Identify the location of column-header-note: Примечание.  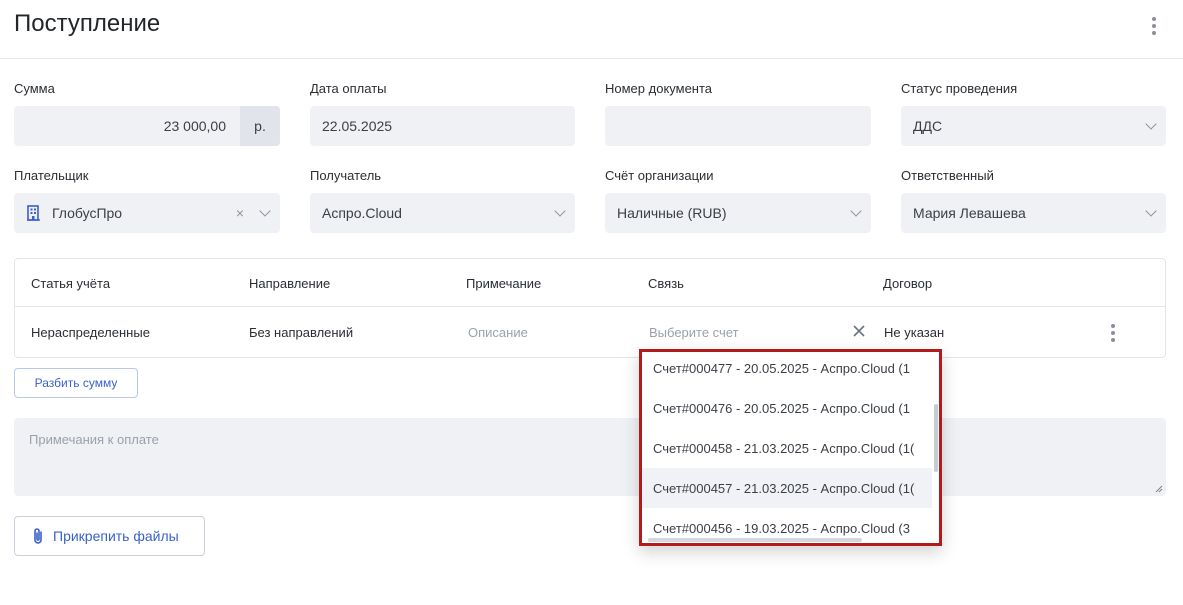
(504, 283).